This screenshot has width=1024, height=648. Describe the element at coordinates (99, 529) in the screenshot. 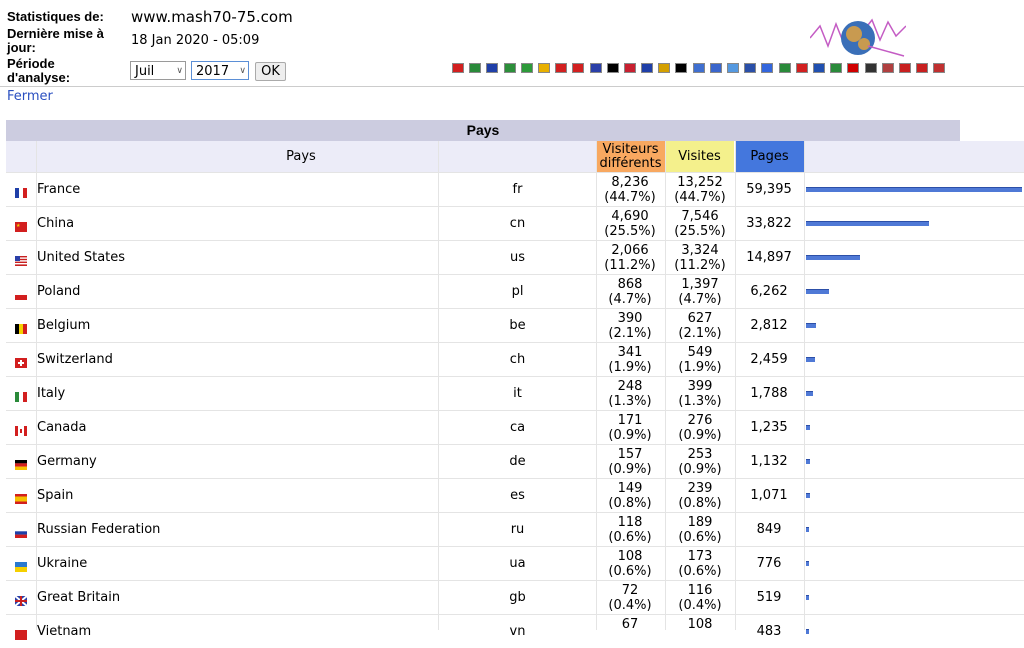

I see `country-name: Russian Federation` at that location.